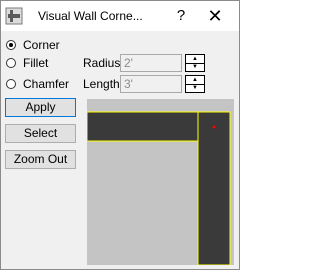  What do you see at coordinates (46, 84) in the screenshot?
I see `radio-chamfer-label: Chamfer` at bounding box center [46, 84].